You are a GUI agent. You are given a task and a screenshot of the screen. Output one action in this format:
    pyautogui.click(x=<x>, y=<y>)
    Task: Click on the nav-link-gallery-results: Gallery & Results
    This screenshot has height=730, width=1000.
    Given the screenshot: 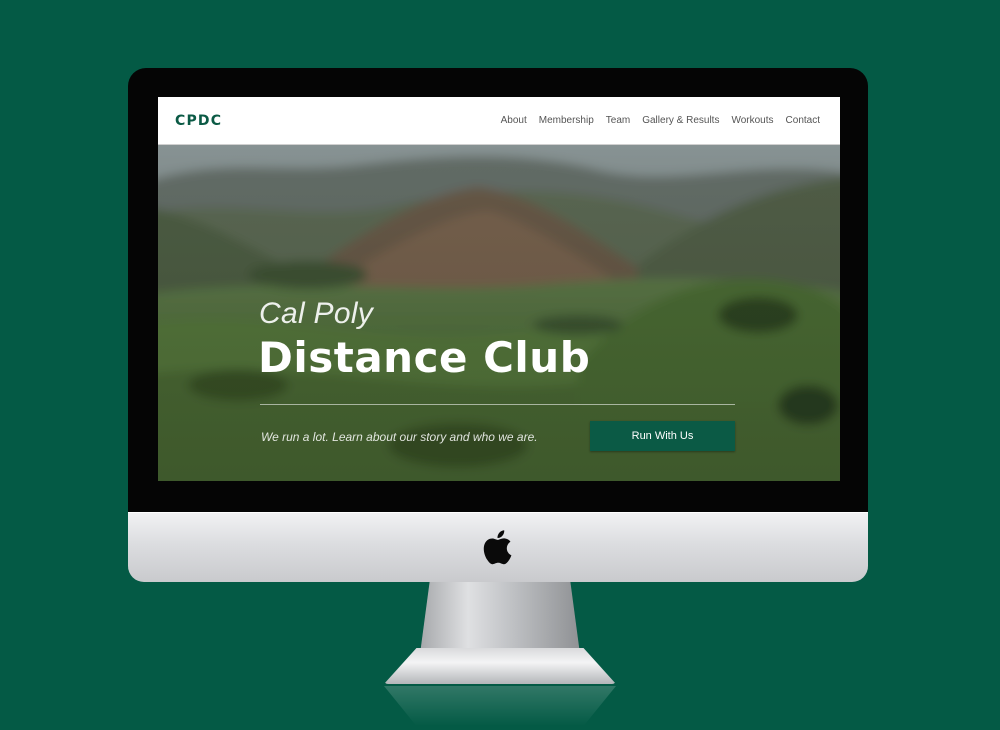 What is the action you would take?
    pyautogui.click(x=680, y=120)
    